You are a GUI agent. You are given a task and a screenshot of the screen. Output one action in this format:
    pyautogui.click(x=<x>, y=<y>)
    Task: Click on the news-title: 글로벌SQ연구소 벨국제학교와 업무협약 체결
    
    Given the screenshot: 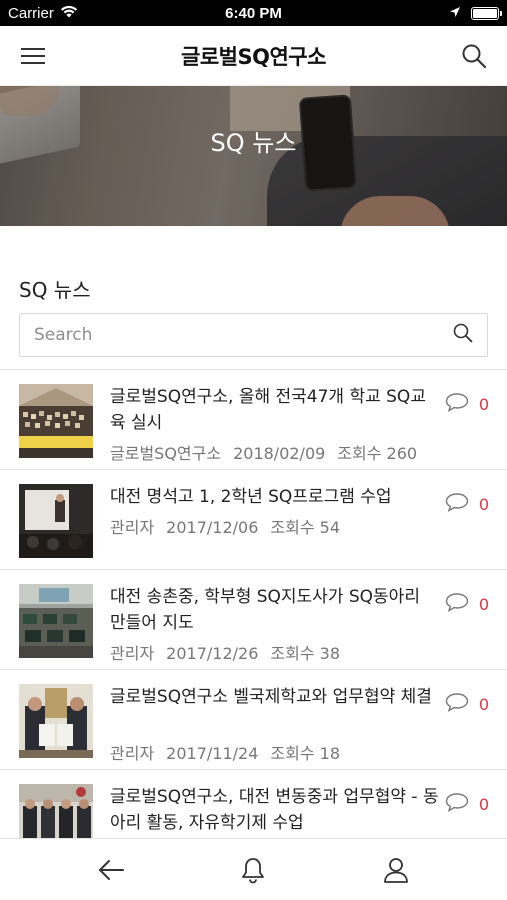 What is the action you would take?
    pyautogui.click(x=275, y=697)
    